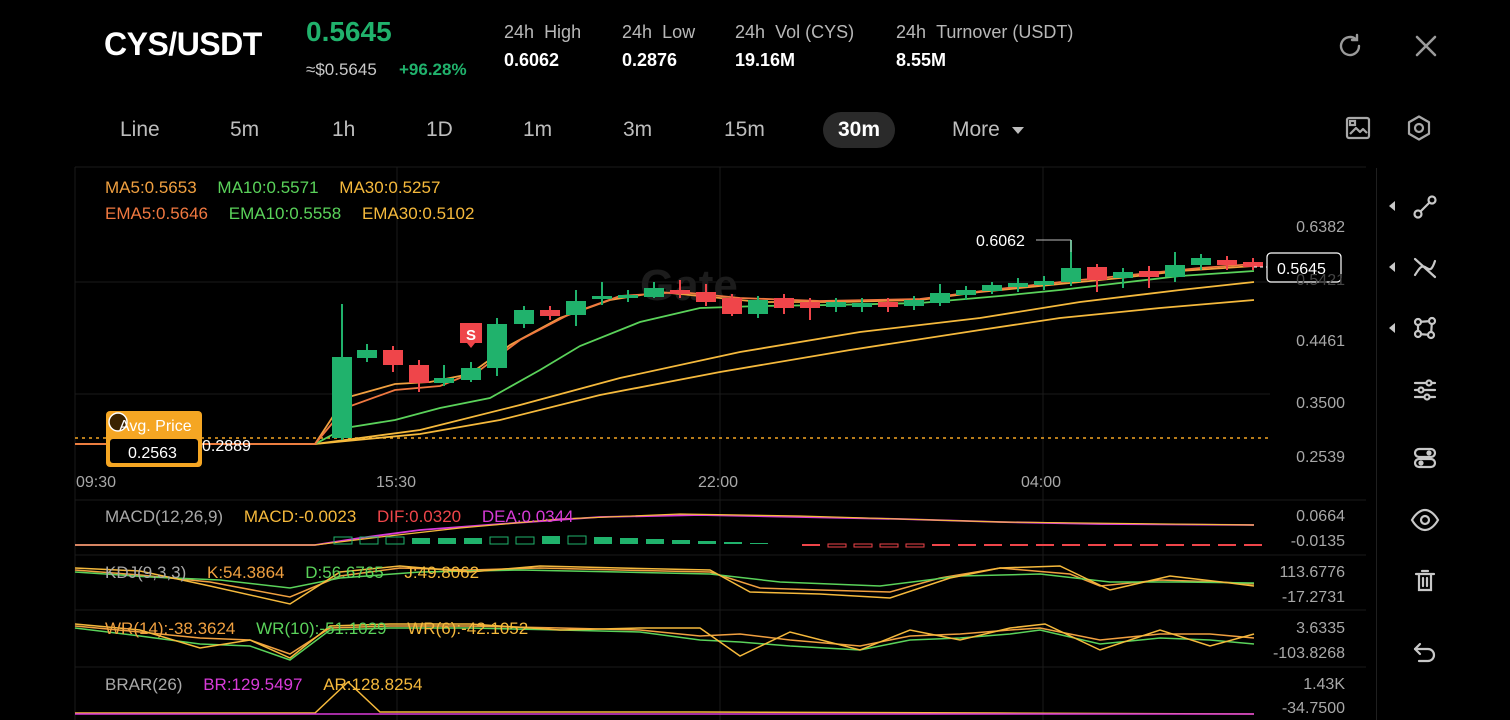 The width and height of the screenshot is (1510, 720). What do you see at coordinates (1425, 207) in the screenshot?
I see `trend-line-icon` at bounding box center [1425, 207].